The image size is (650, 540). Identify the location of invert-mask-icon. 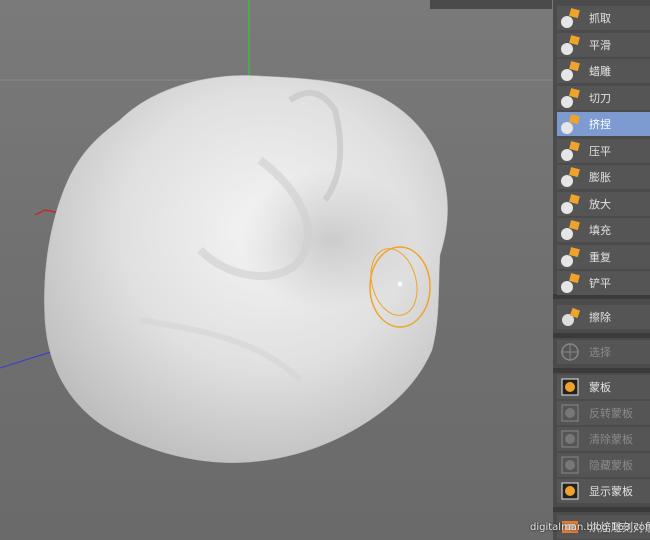
(570, 413).